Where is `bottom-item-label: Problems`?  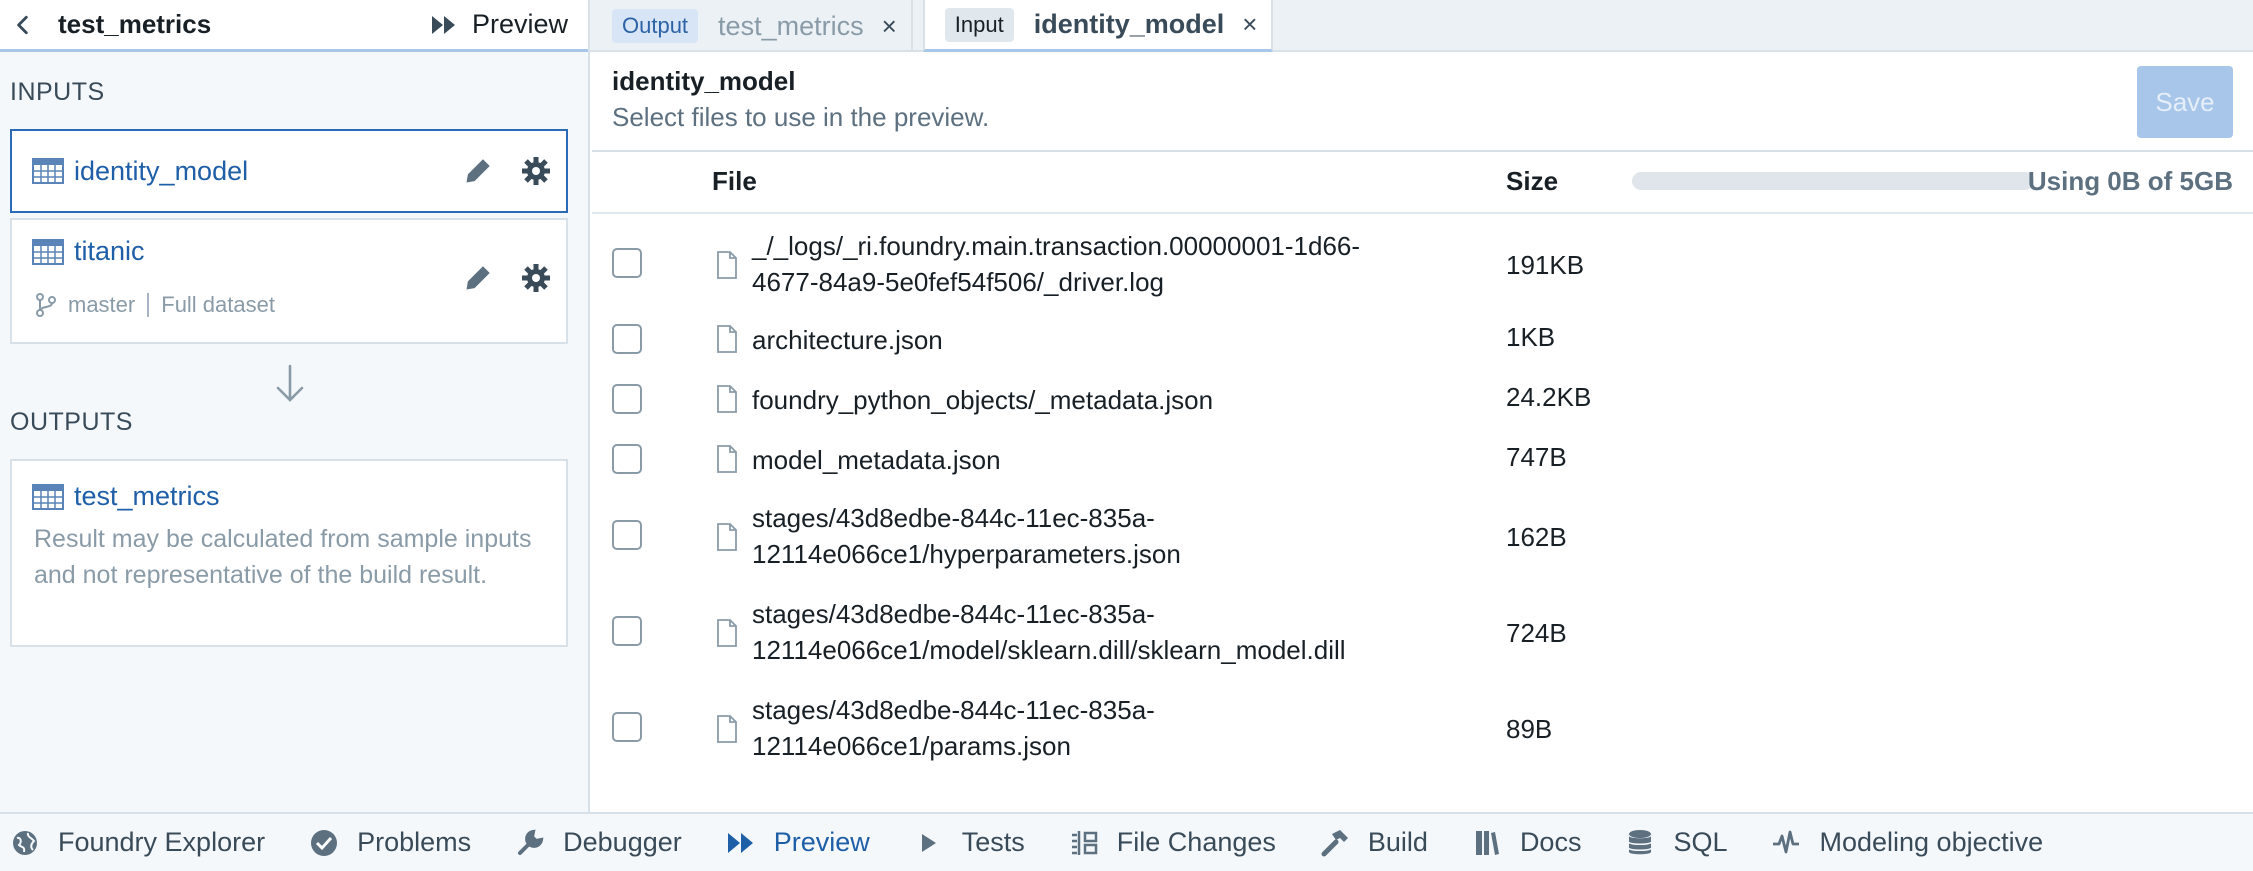 bottom-item-label: Problems is located at coordinates (414, 842).